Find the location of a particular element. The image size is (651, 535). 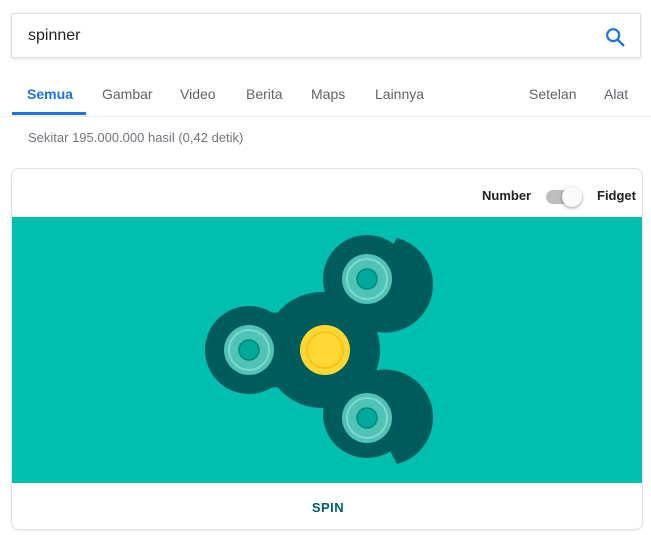

tabs-divider is located at coordinates (325, 116).